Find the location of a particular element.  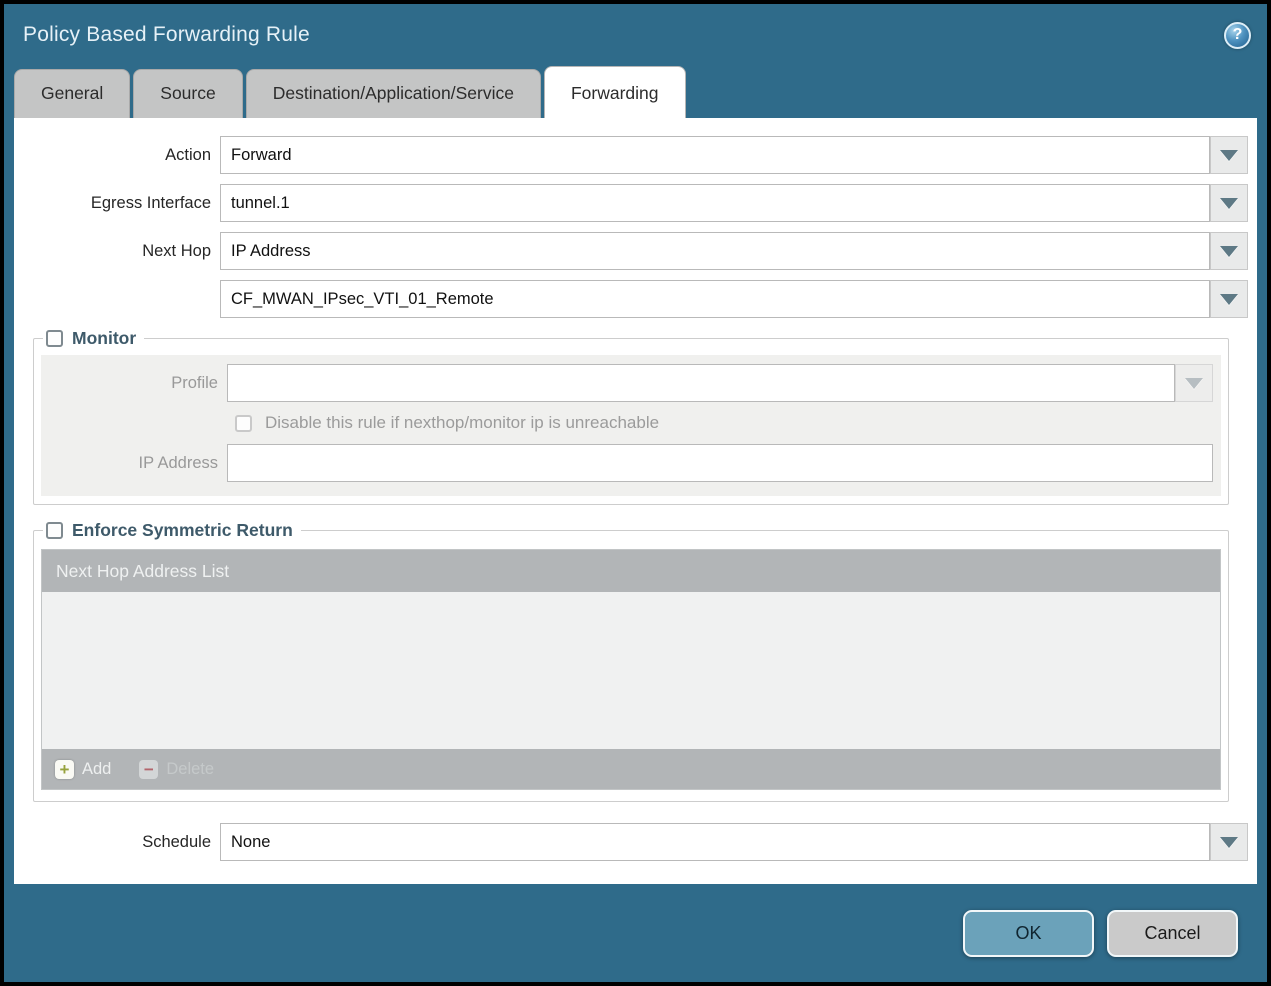

next-hop-address-row is located at coordinates (631, 299).